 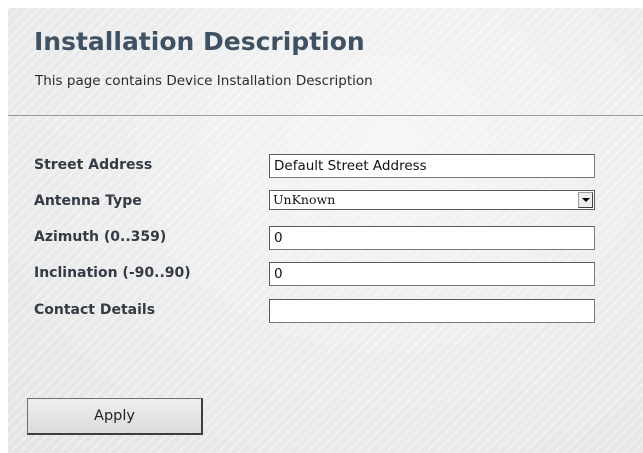 I want to click on azimuth-input, so click(x=432, y=238).